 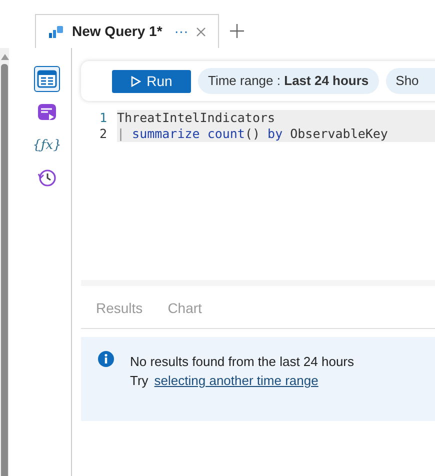 What do you see at coordinates (103, 134) in the screenshot?
I see `line-number: 2` at bounding box center [103, 134].